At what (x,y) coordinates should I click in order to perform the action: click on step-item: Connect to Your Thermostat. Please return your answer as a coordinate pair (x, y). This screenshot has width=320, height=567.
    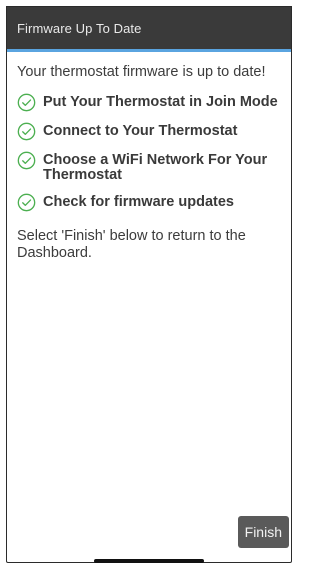
    Looking at the image, I should click on (150, 131).